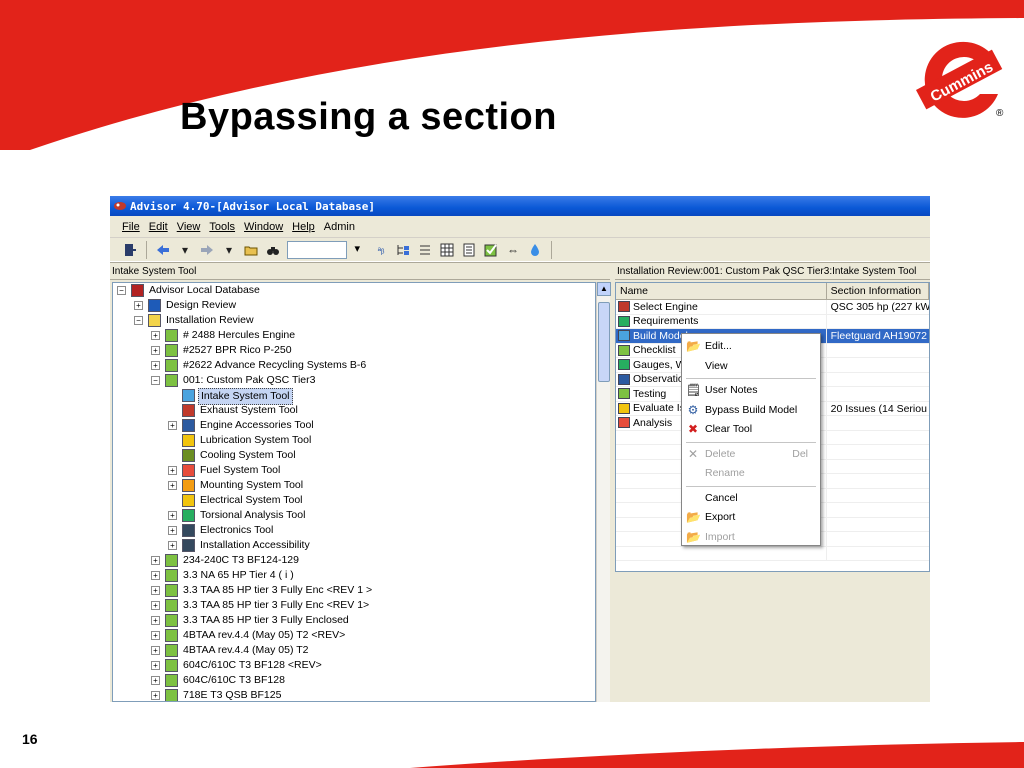  What do you see at coordinates (354, 500) in the screenshot?
I see `tree-item: Electrical System Tool` at bounding box center [354, 500].